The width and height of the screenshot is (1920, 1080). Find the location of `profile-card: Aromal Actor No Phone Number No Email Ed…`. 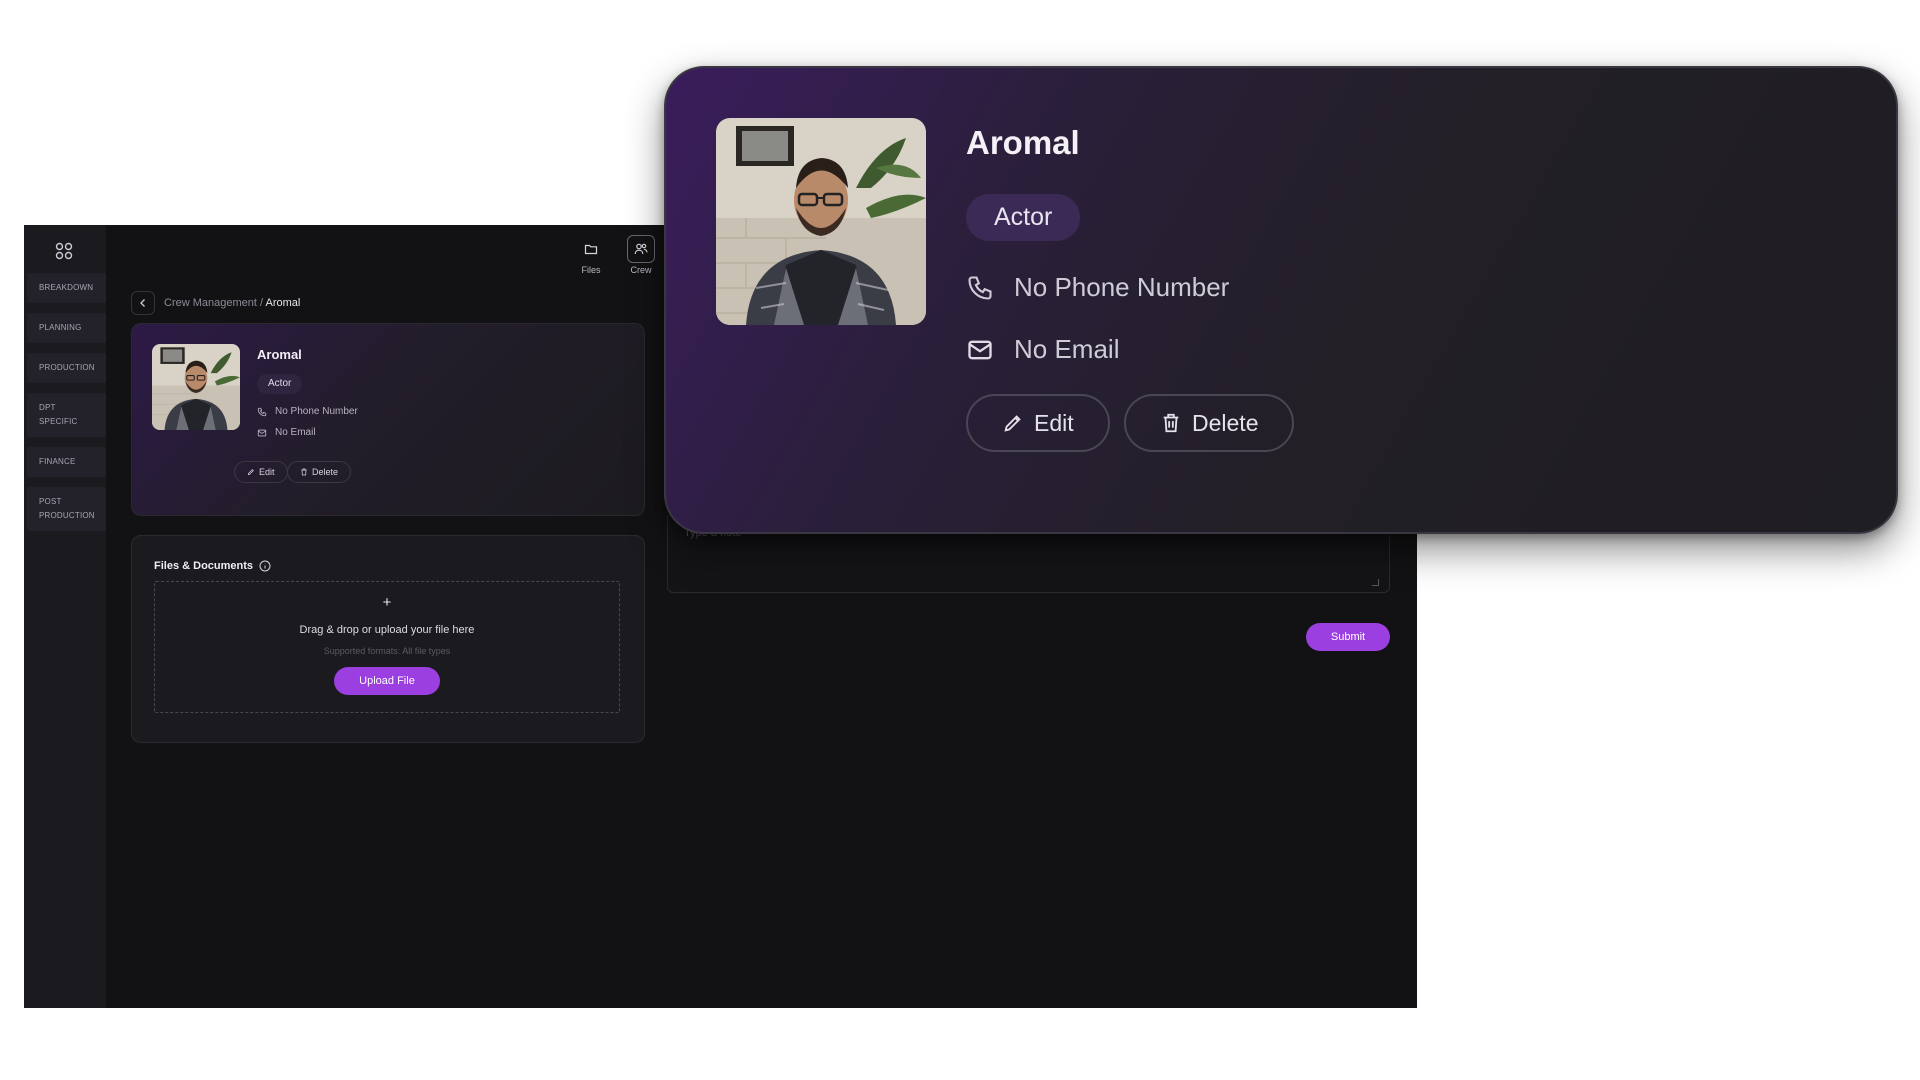

profile-card: Aromal Actor No Phone Number No Email Ed… is located at coordinates (388, 419).